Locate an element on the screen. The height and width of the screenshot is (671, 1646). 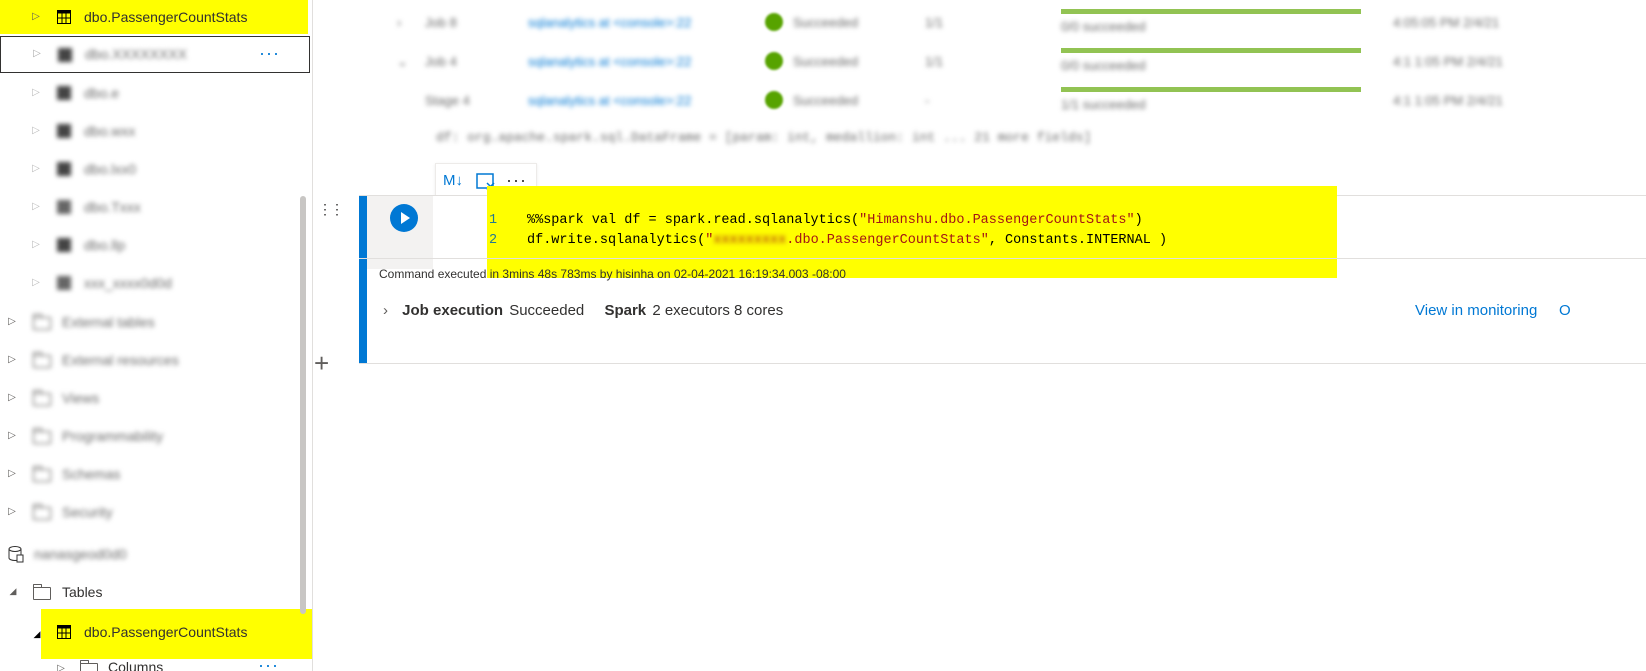
tree-item-label: dbo.lxx0 is located at coordinates (110, 169).